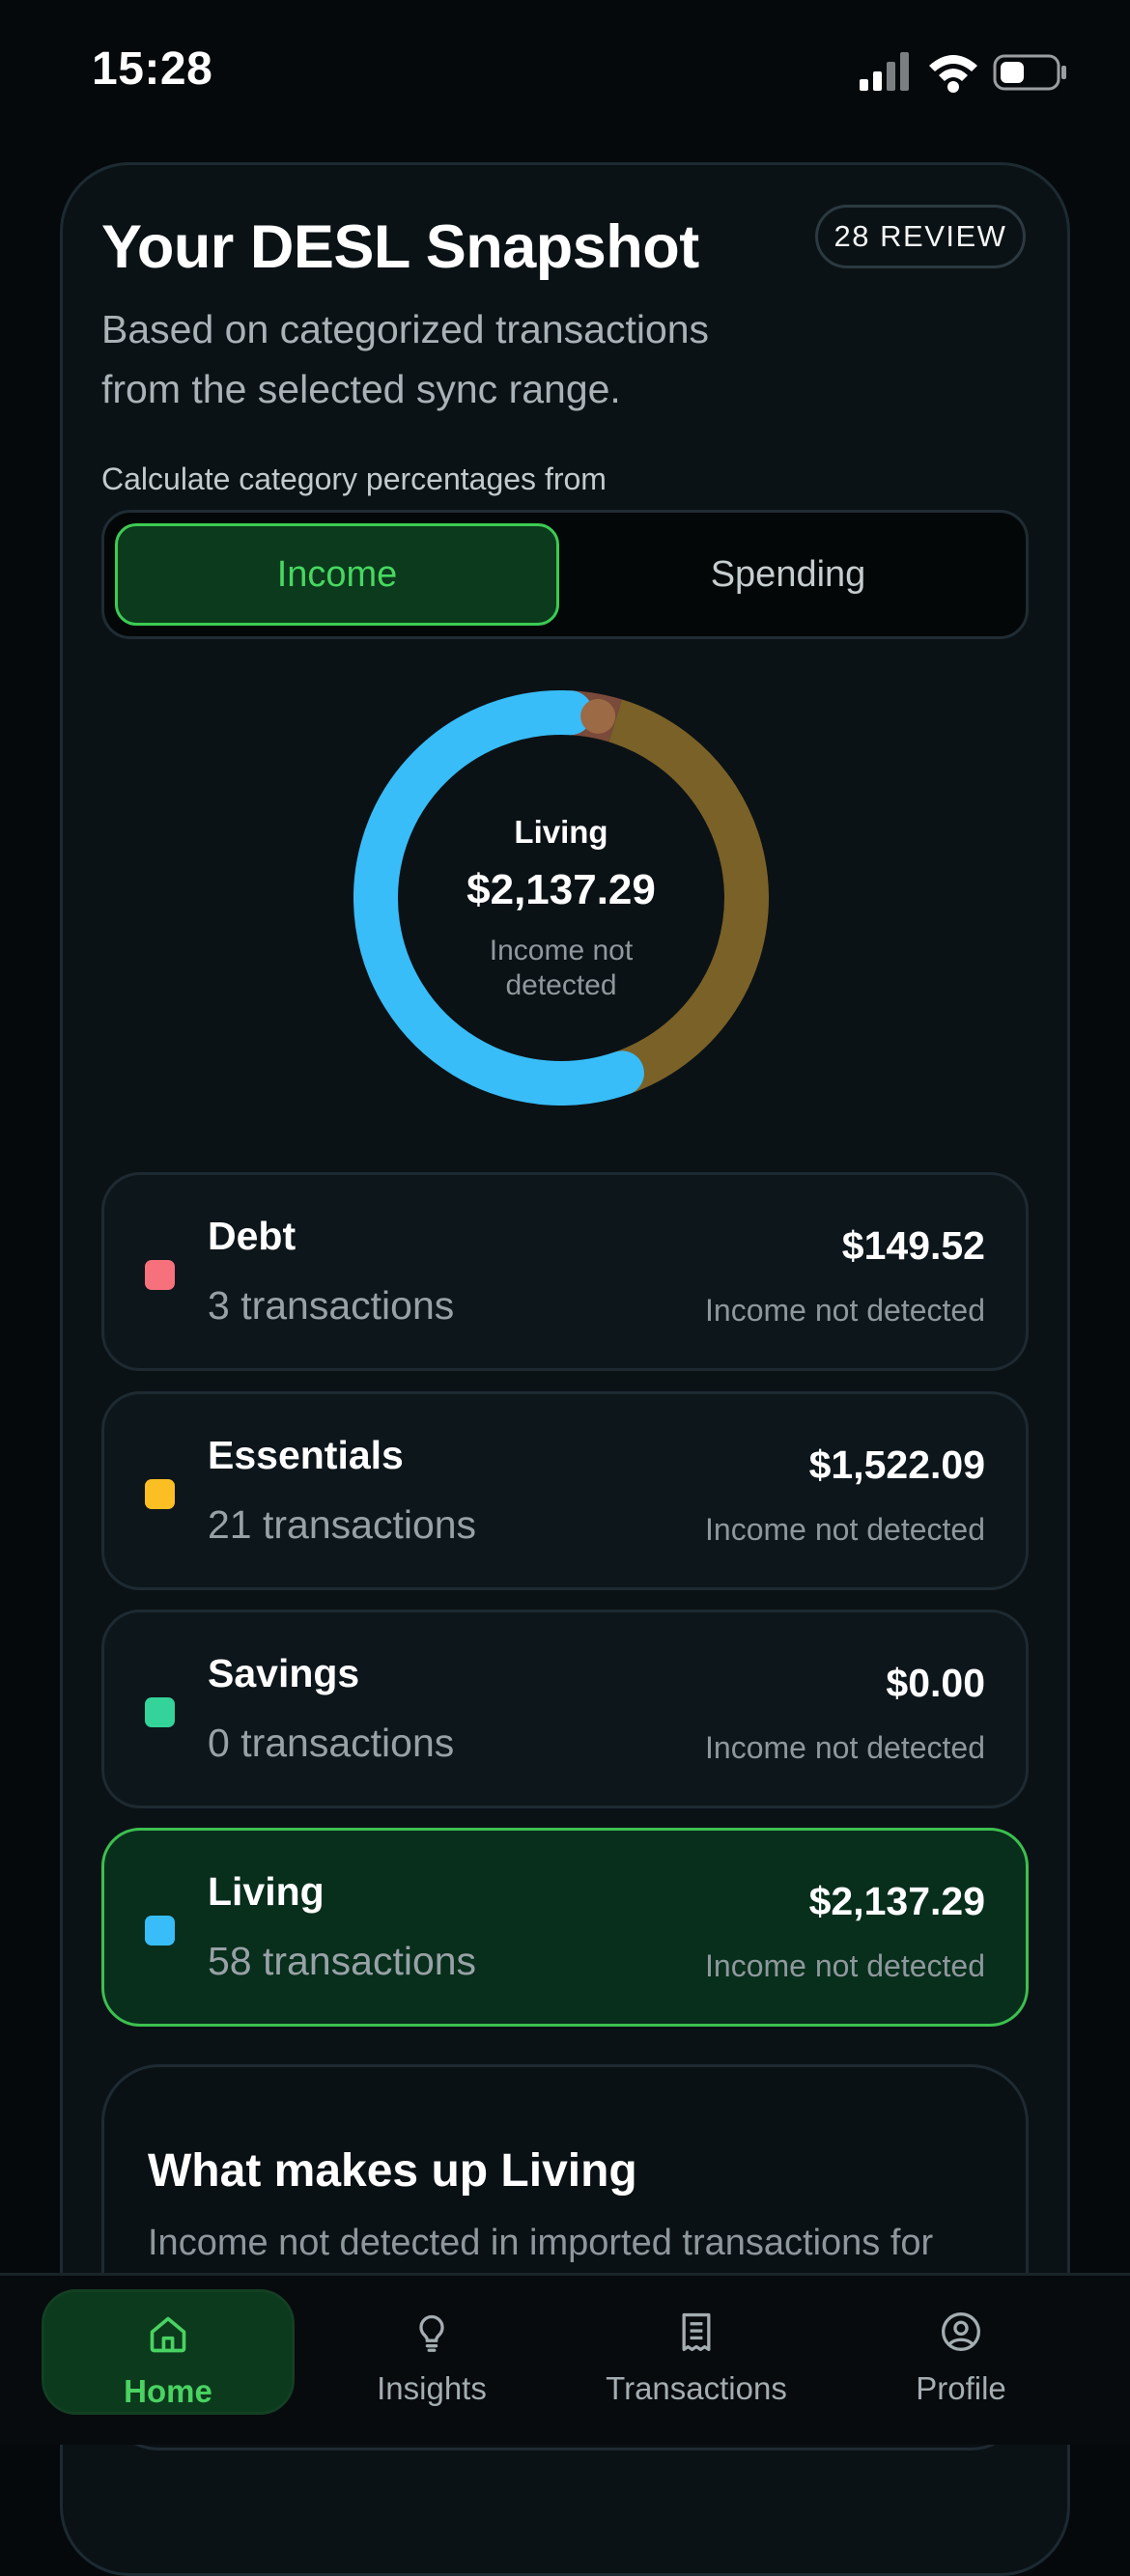  Describe the element at coordinates (331, 1743) in the screenshot. I see `category-count: 0 transactions` at that location.